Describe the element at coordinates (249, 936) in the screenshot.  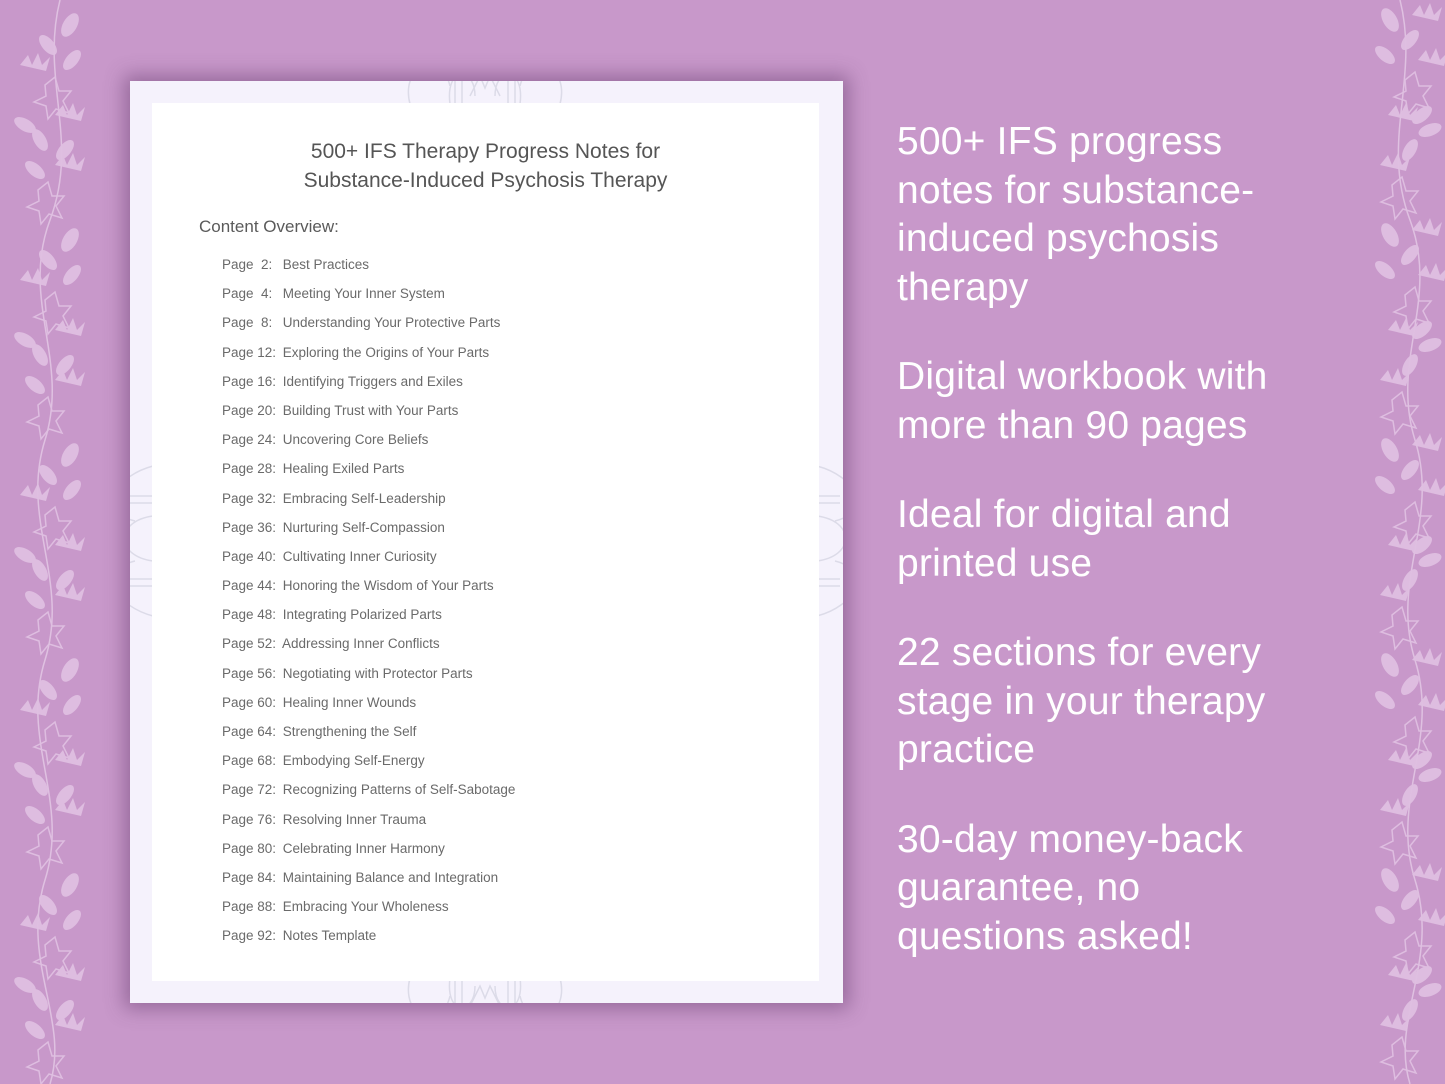
I see `toc-page-number: Page 92:` at that location.